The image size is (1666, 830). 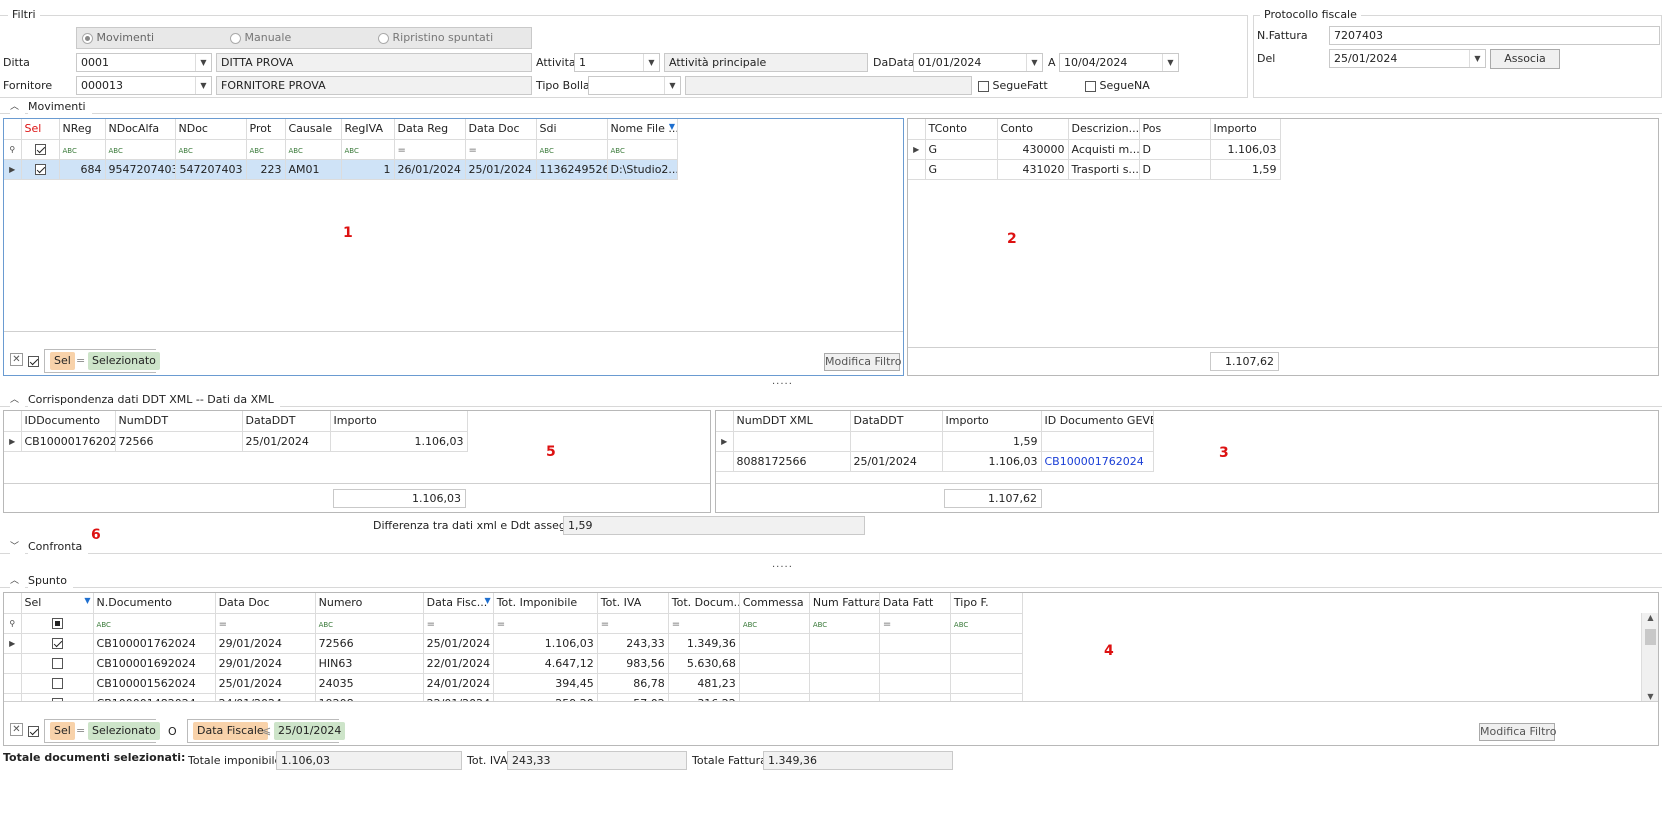 What do you see at coordinates (57, 603) in the screenshot?
I see `col-header-sel: Sel ▼` at bounding box center [57, 603].